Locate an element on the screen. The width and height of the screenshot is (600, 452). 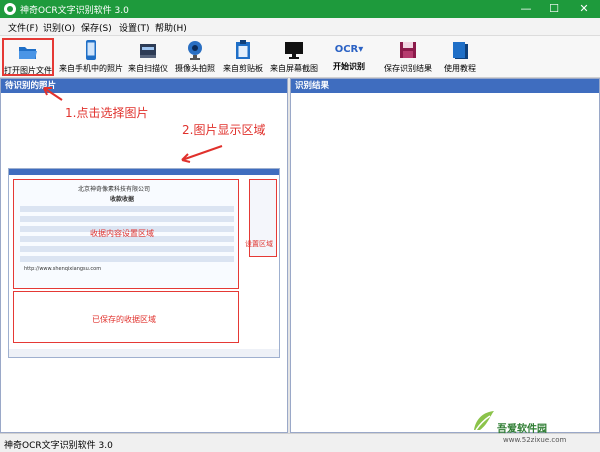
preview-statusbar is located at coordinates (144, 353).